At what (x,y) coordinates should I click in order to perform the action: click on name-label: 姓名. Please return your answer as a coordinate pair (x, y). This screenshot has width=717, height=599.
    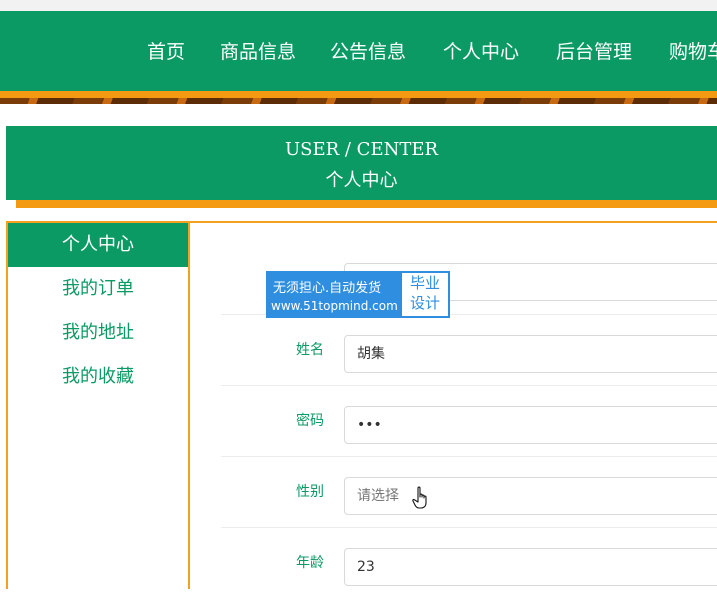
    Looking at the image, I should click on (310, 350).